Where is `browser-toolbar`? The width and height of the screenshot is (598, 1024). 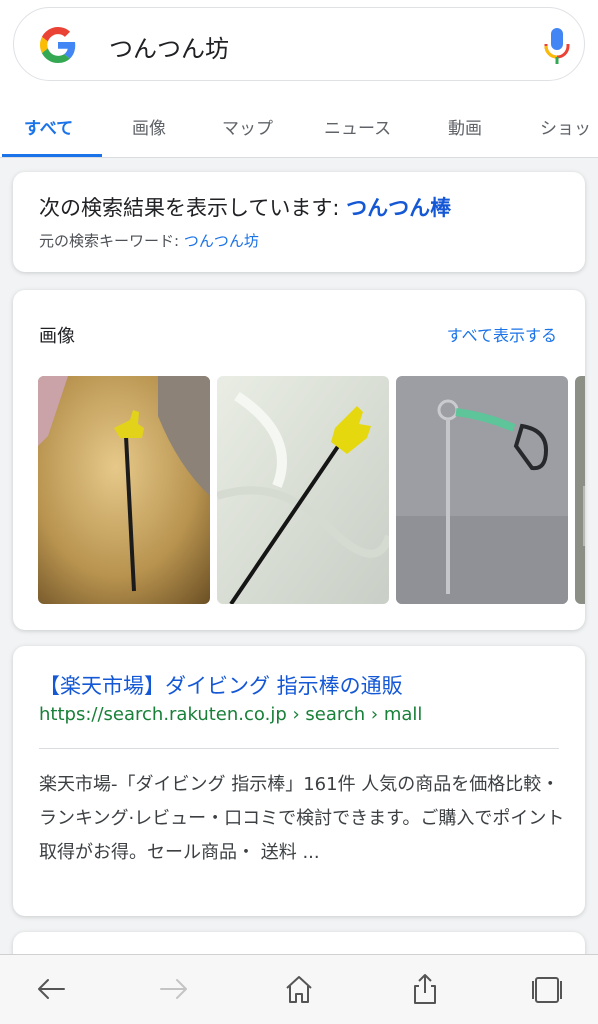 browser-toolbar is located at coordinates (299, 989).